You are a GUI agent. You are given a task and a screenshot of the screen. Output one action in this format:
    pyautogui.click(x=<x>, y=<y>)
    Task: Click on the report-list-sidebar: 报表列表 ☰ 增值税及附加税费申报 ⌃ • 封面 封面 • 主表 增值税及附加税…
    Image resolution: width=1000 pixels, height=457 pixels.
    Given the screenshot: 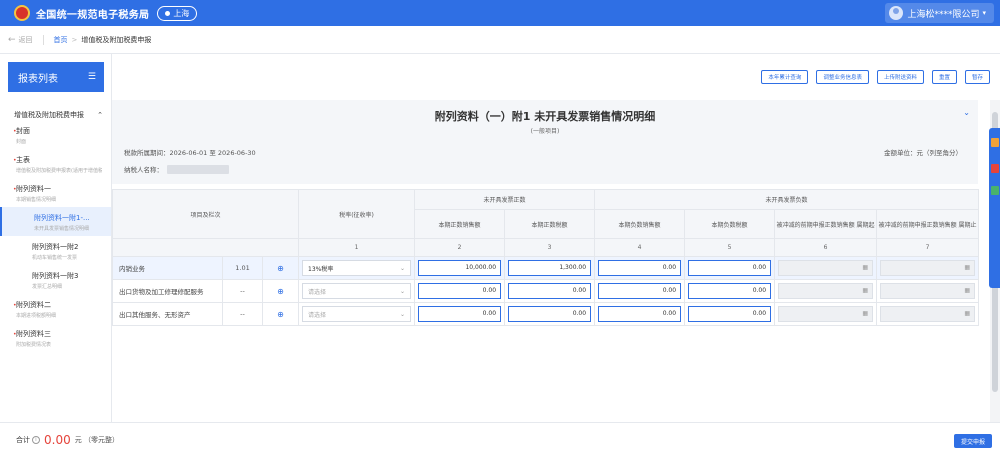 What is the action you would take?
    pyautogui.click(x=56, y=238)
    